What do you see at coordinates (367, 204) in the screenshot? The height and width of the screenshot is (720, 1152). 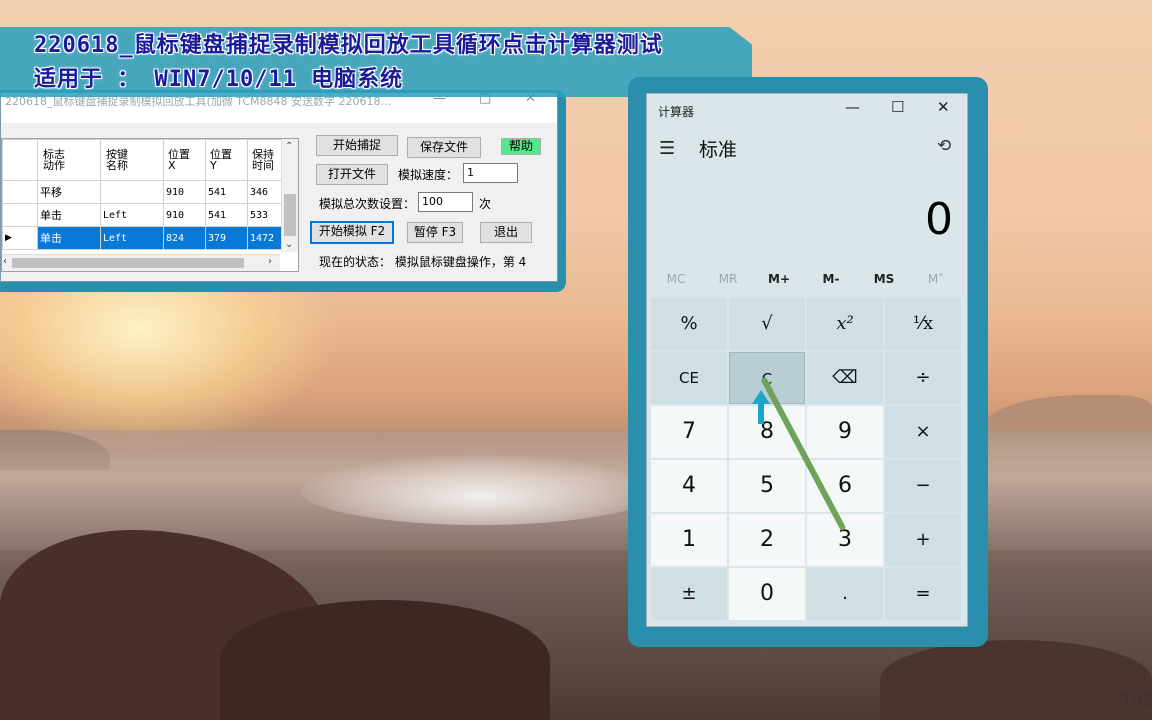 I see `total-count-label: 模拟总次数设置：` at bounding box center [367, 204].